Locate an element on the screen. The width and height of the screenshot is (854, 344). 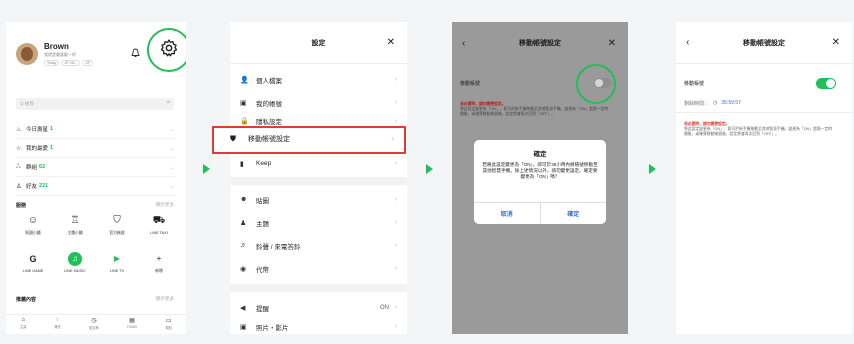
avatar is located at coordinates (27, 54).